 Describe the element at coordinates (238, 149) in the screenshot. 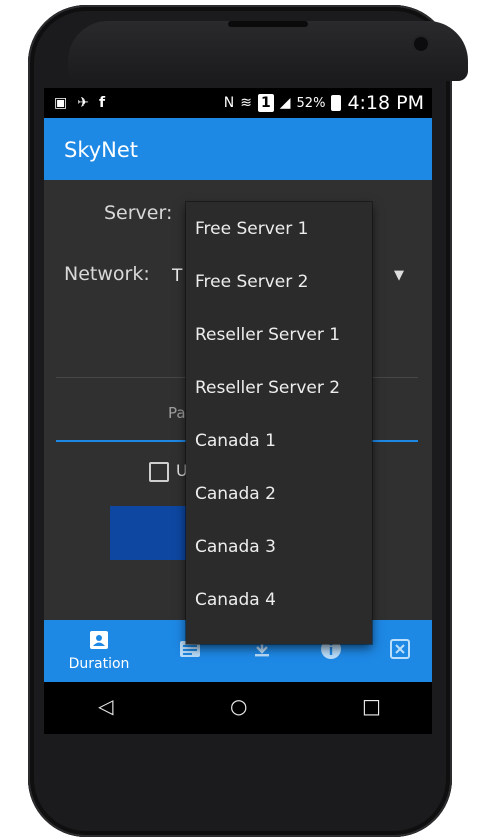

I see `app-bar: SkyNet` at that location.